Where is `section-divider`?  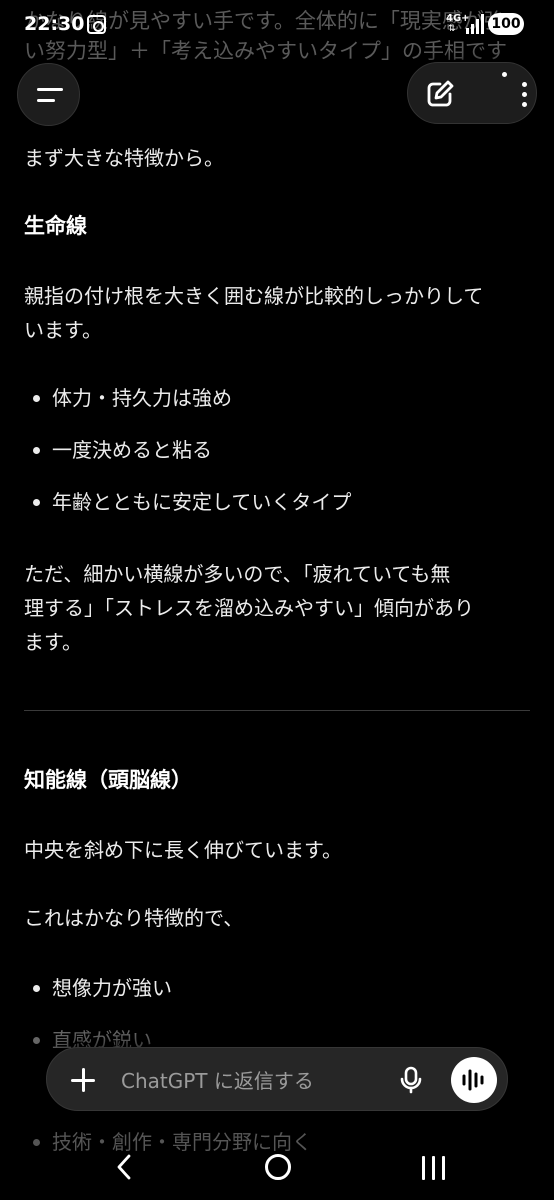 section-divider is located at coordinates (277, 710).